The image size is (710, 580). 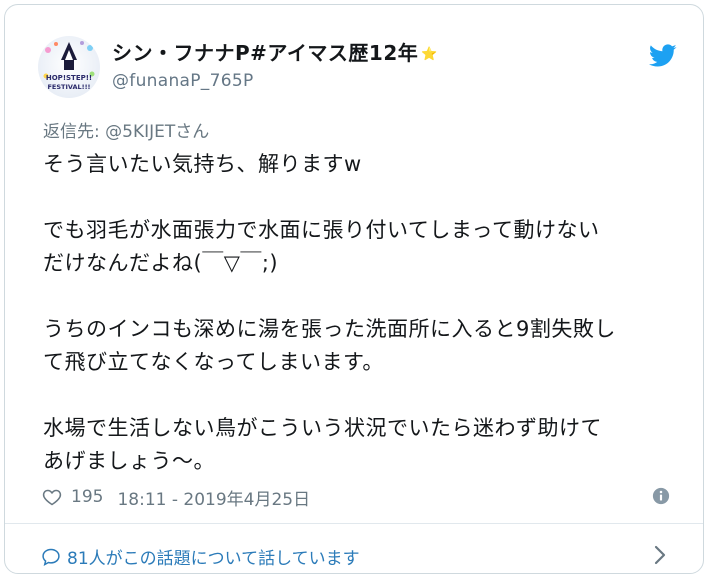 I want to click on tweet-paragraph: でも羽毛が水面張力で水面に張り付いてしまって動けない だけなんだよね(￣▽￣;), so click(x=321, y=246).